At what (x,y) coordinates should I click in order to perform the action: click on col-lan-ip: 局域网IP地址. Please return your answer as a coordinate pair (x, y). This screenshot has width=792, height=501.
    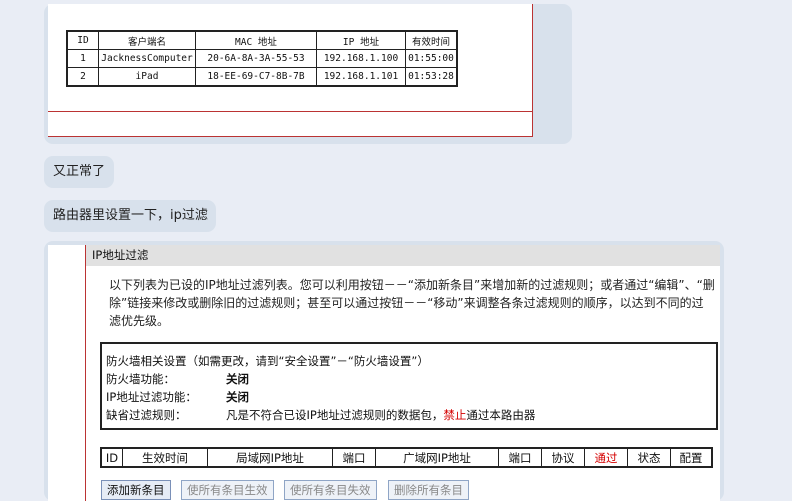
    Looking at the image, I should click on (270, 457).